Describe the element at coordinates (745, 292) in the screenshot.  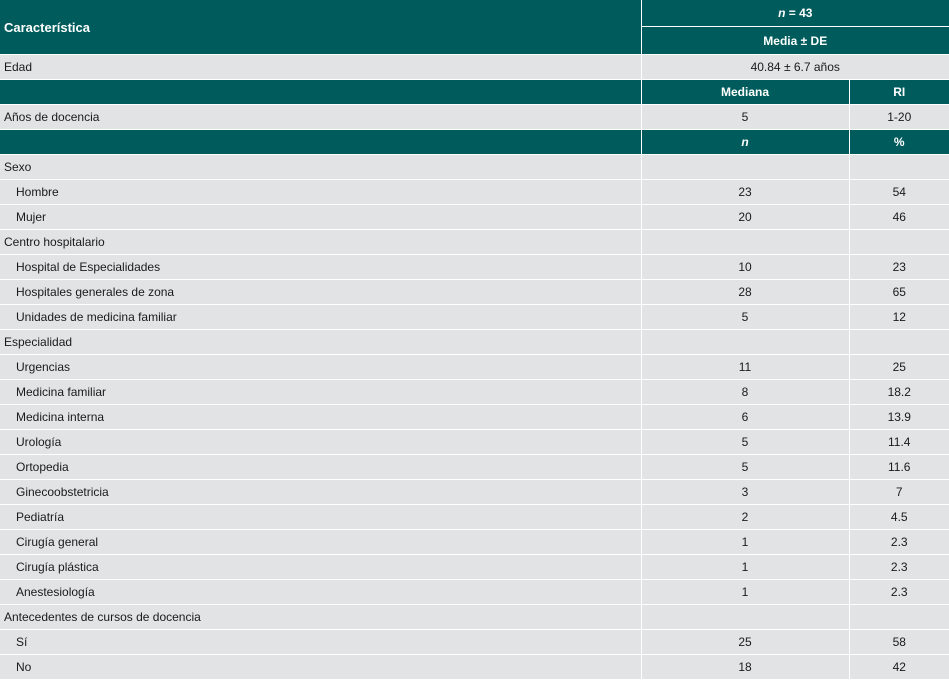
I see `row-n: 28` at that location.